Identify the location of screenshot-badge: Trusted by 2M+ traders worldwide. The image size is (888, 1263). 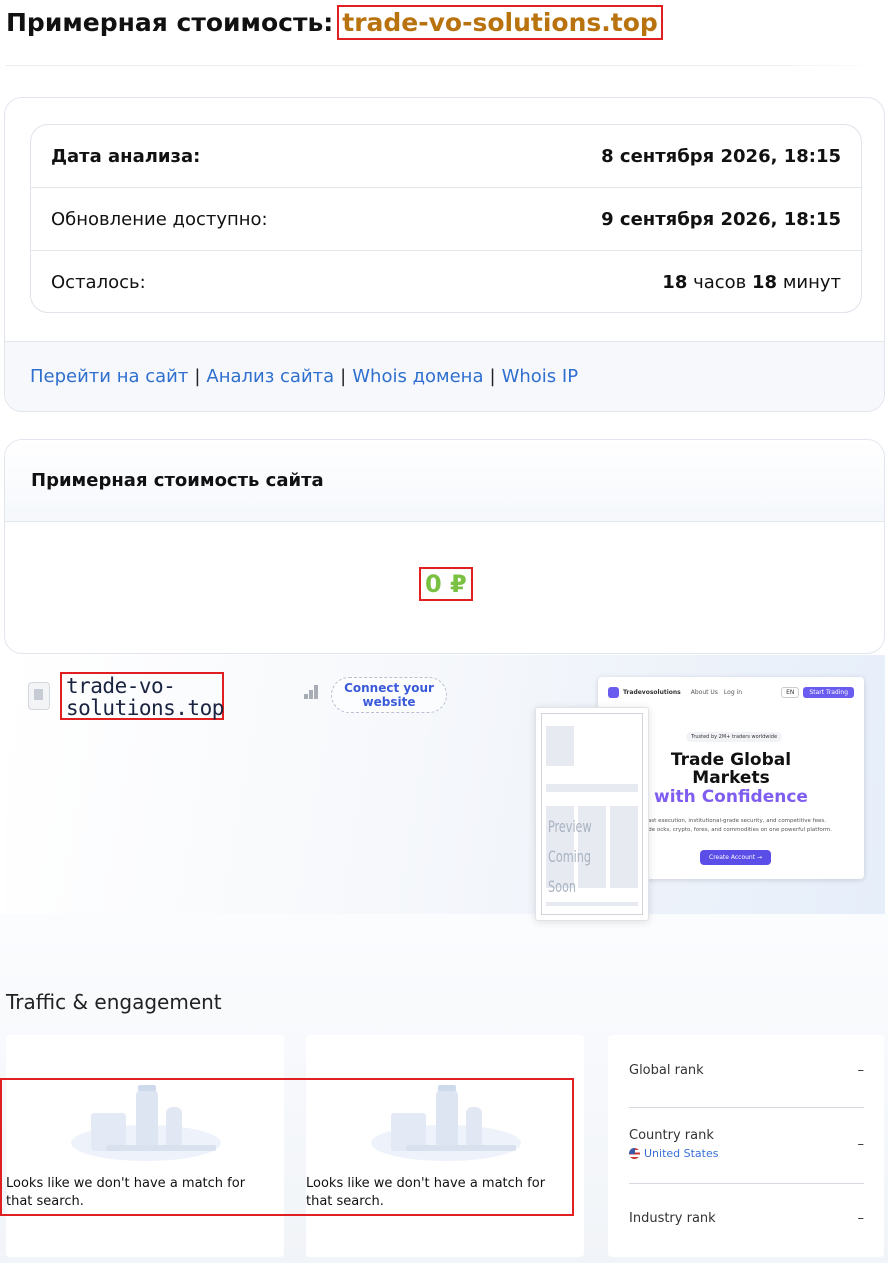
(734, 737).